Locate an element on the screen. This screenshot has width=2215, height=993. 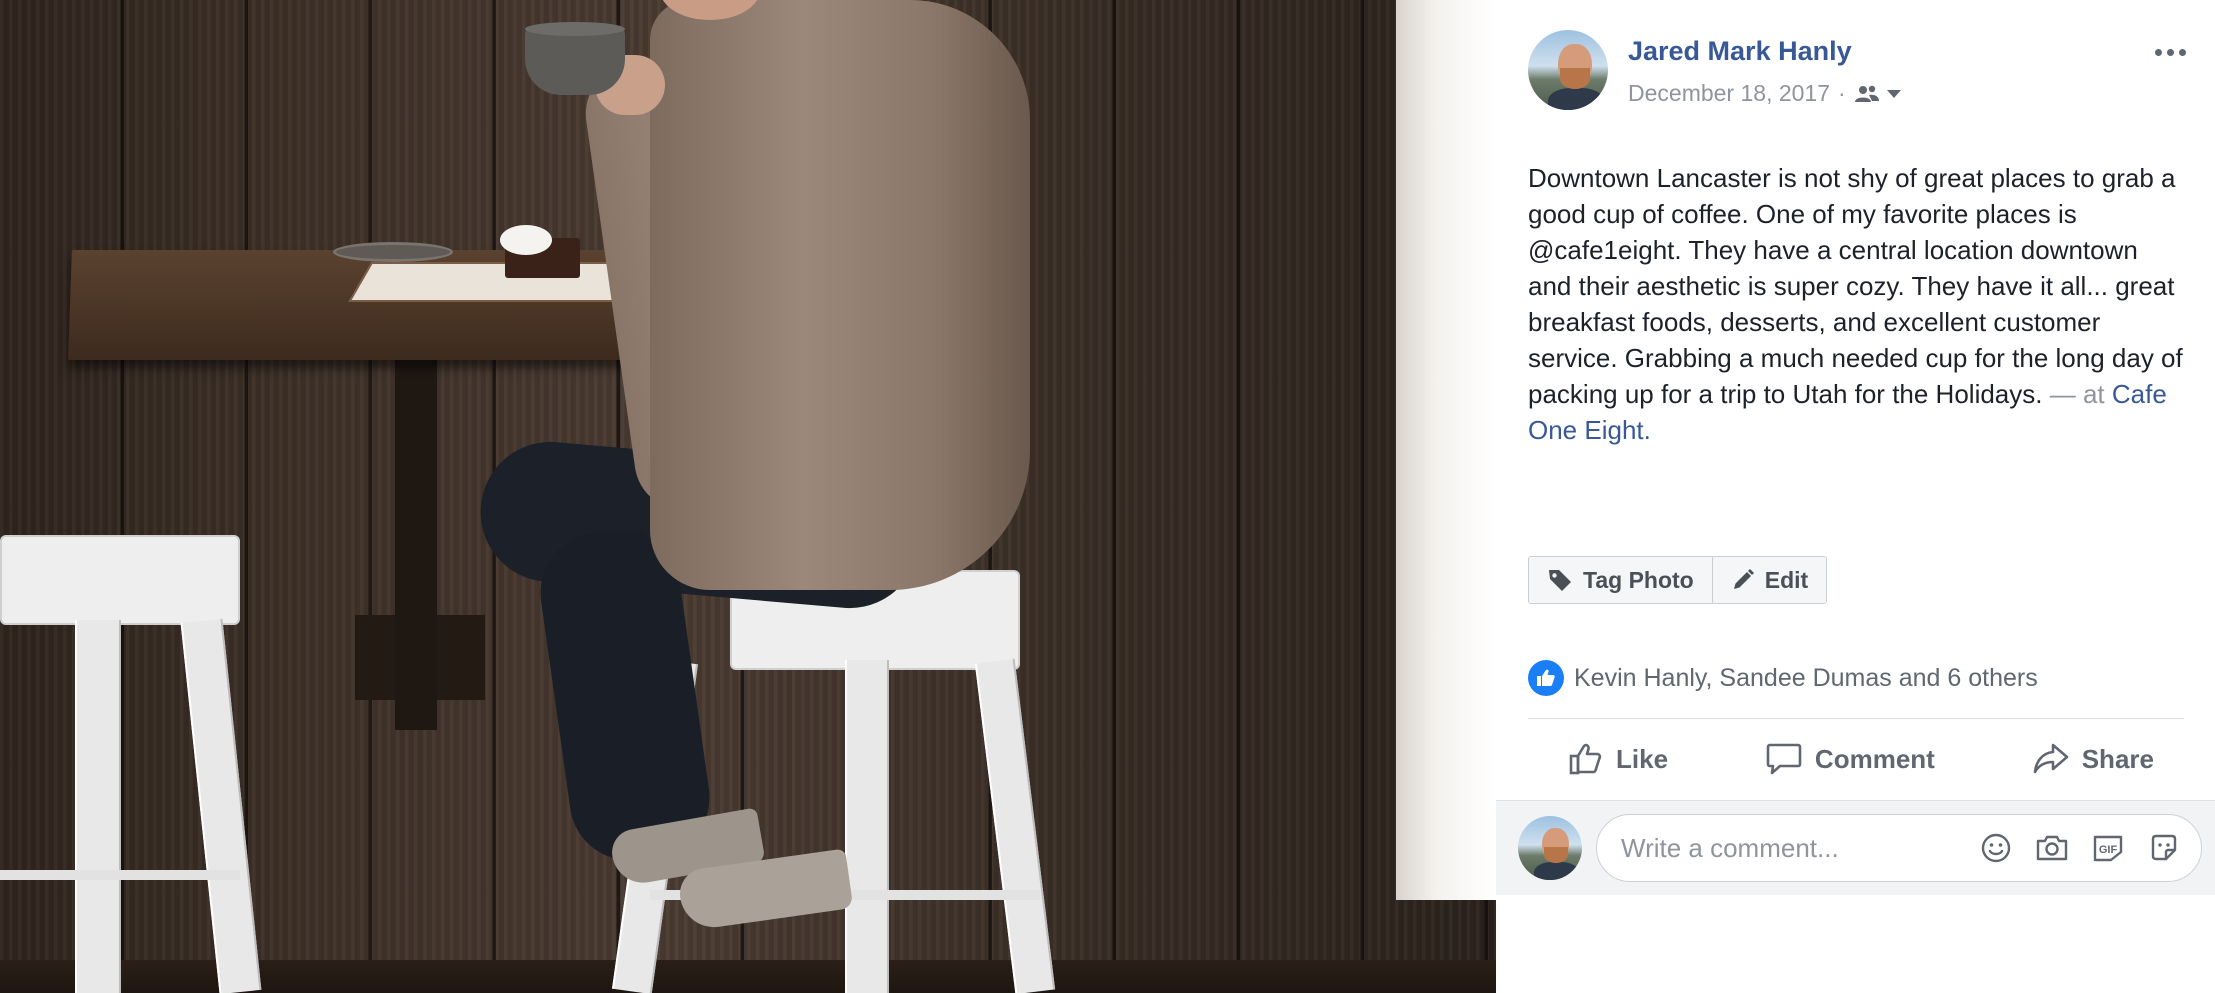
divider is located at coordinates (1856, 718).